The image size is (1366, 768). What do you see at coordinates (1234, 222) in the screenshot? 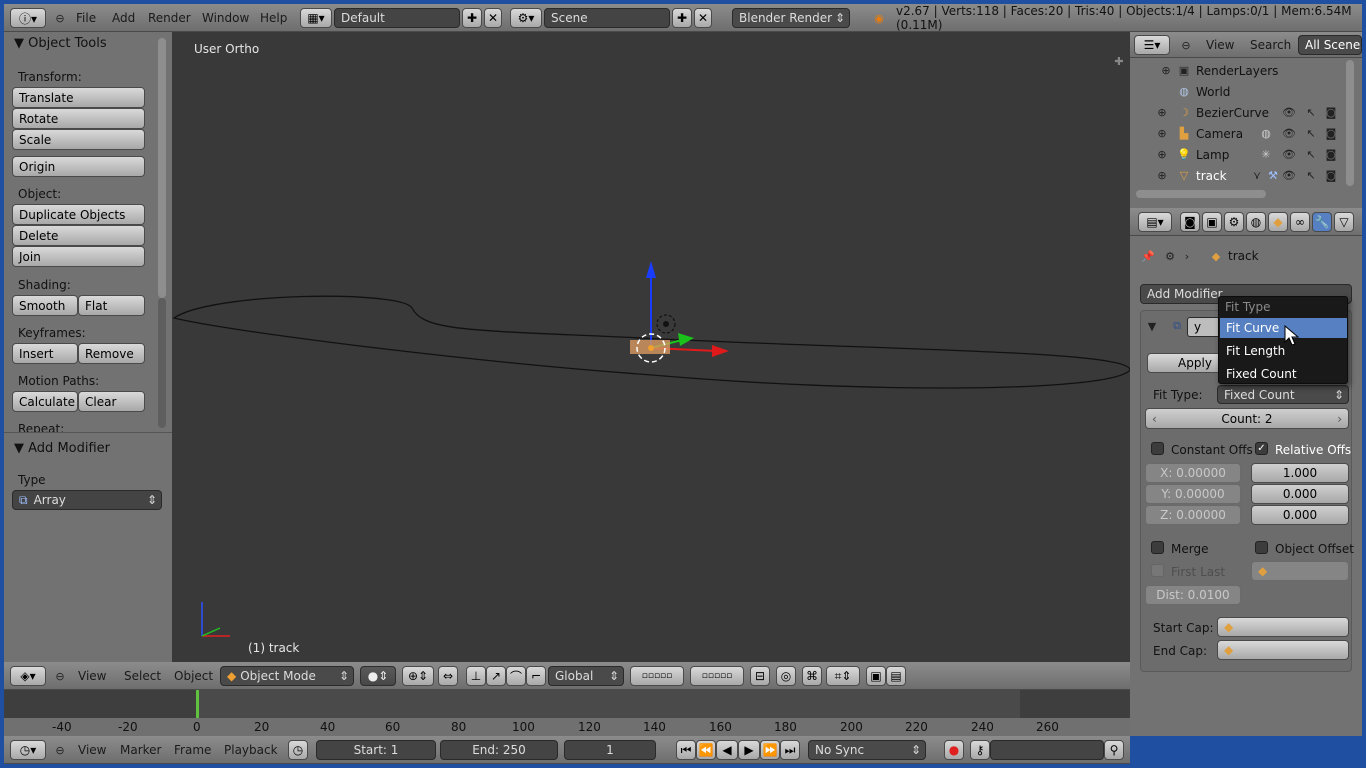
I see `tab-scene-icon: ⚙` at bounding box center [1234, 222].